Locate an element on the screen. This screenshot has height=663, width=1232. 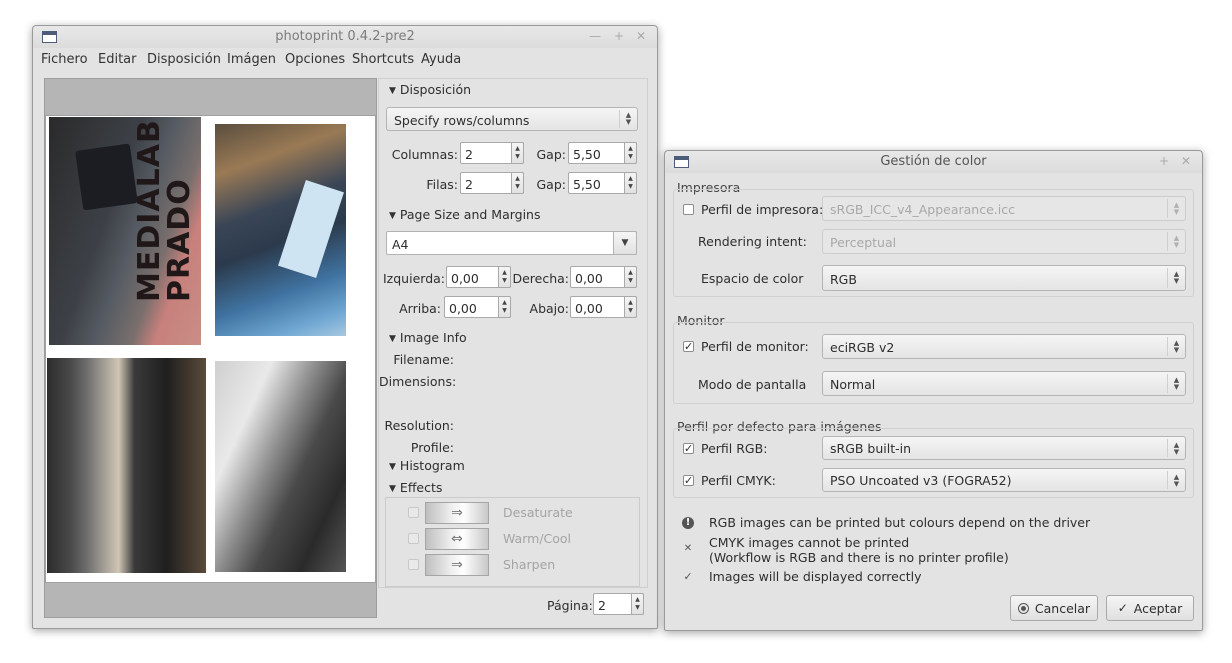
section-effects-label: Effects is located at coordinates (421, 487).